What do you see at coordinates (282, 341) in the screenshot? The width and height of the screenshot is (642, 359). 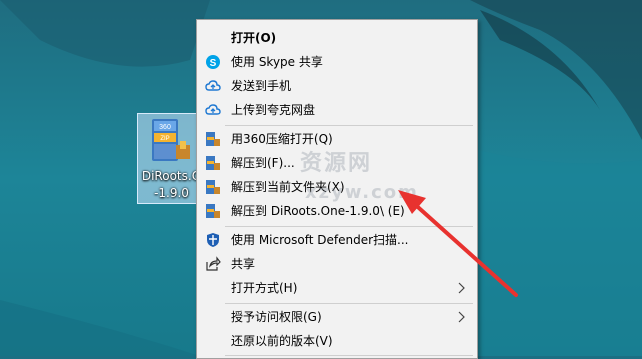 I see `menu-item-label: 还原以前的版本(V)` at bounding box center [282, 341].